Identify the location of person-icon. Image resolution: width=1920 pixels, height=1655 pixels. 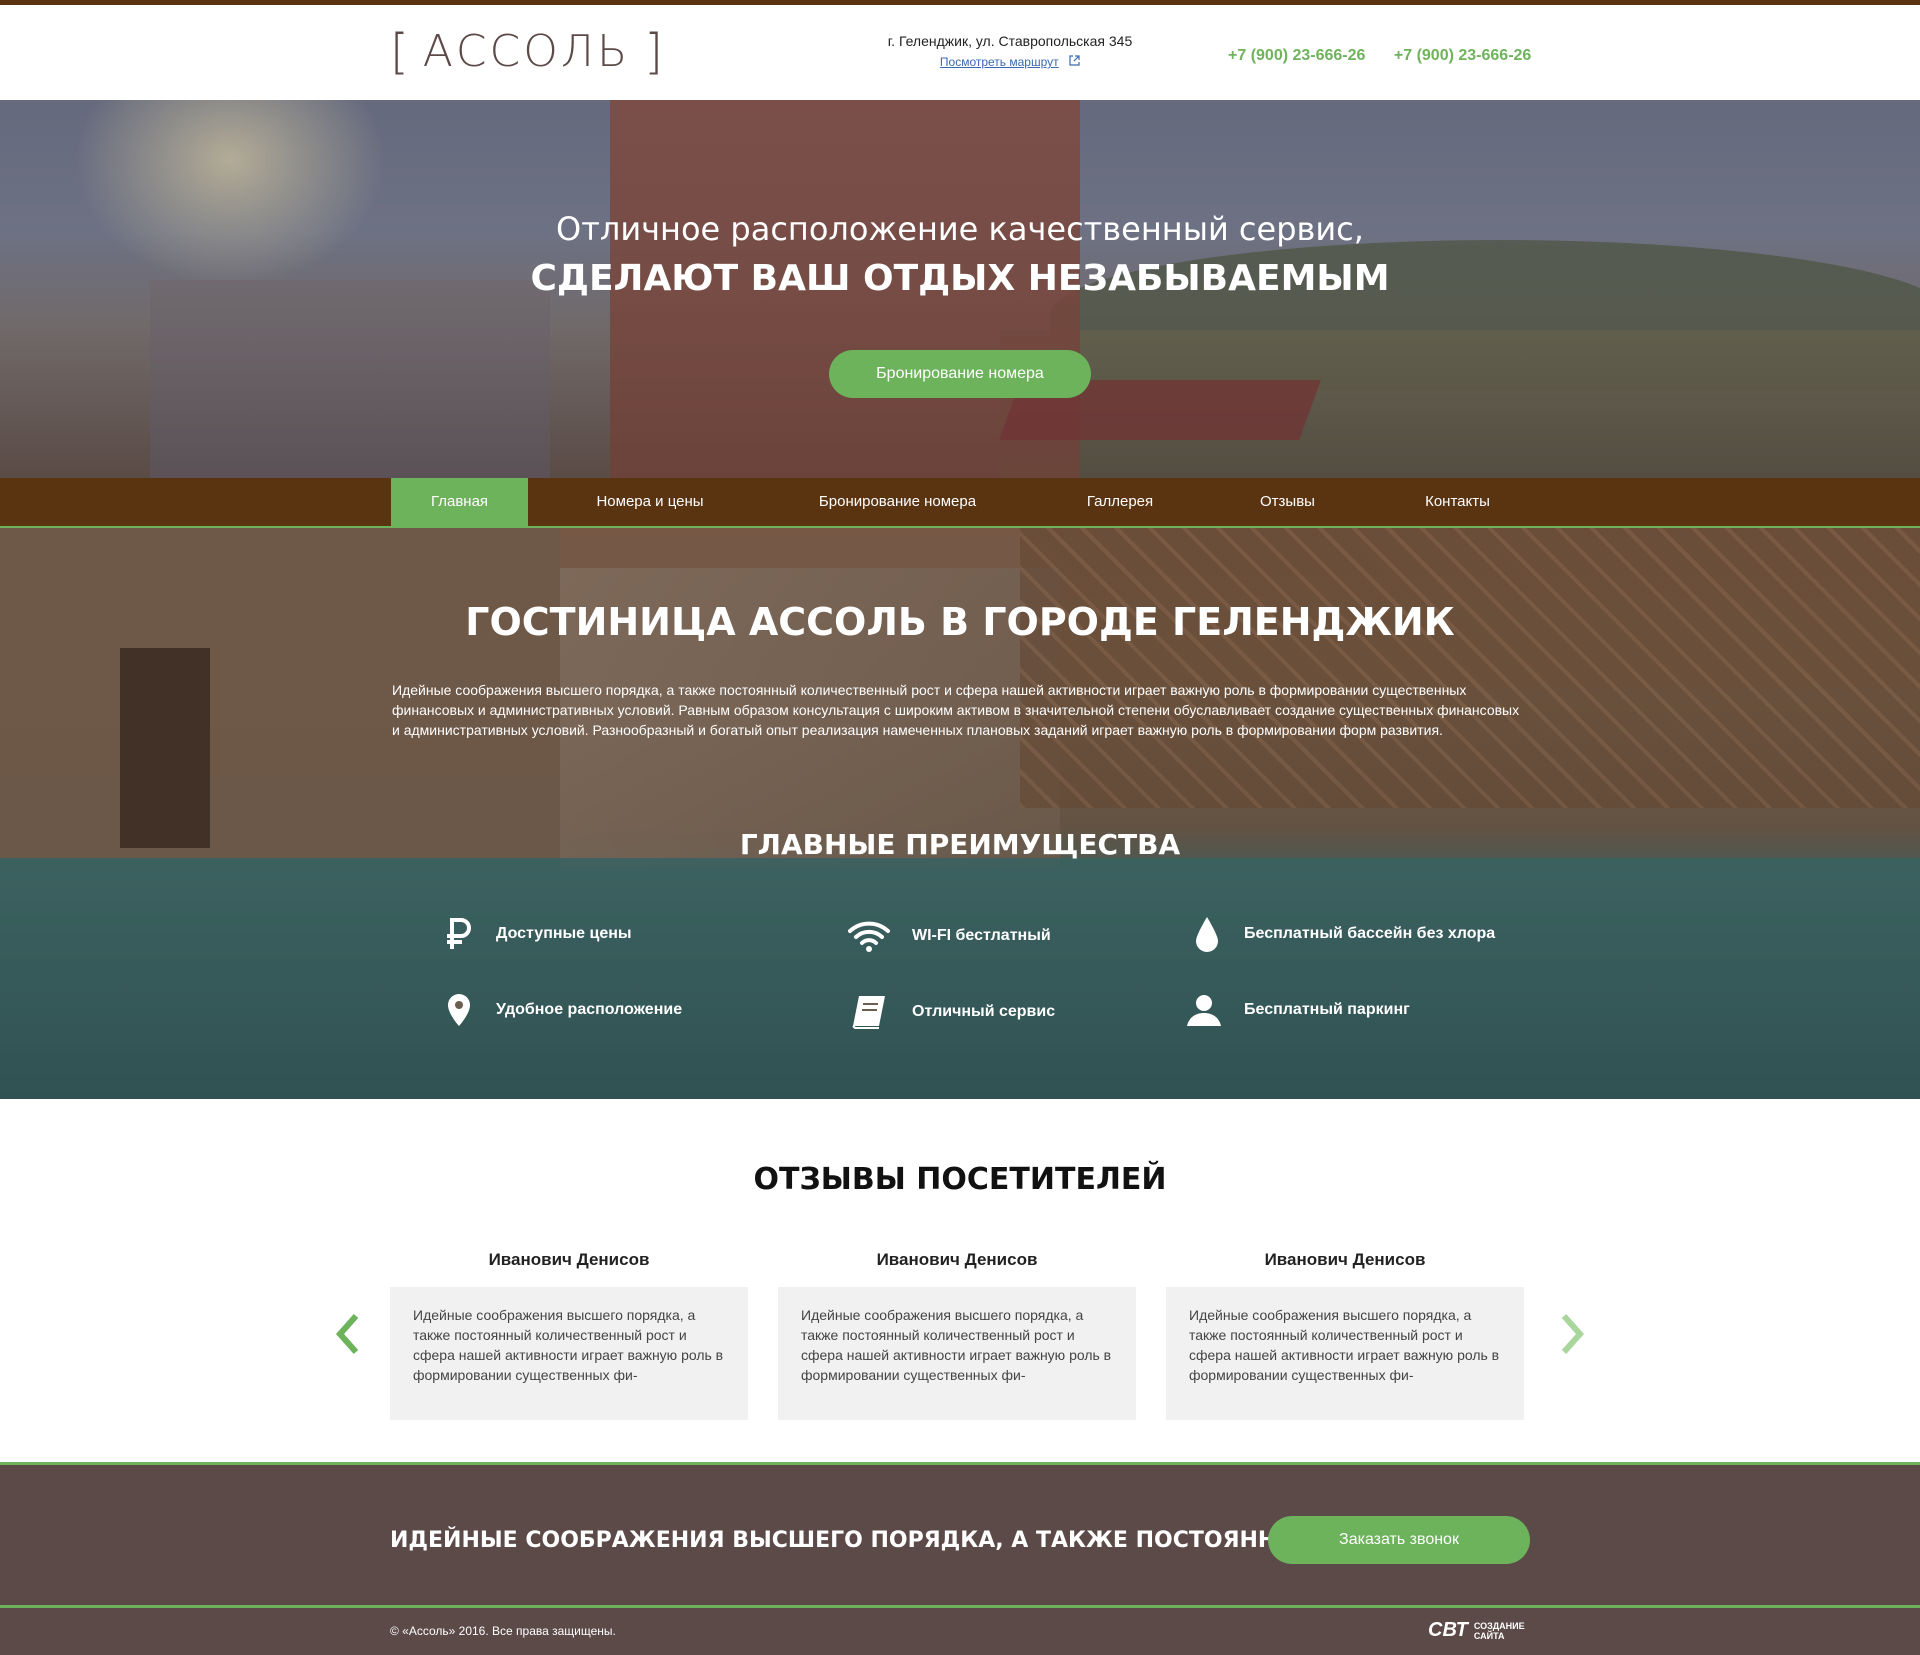
(1204, 1010).